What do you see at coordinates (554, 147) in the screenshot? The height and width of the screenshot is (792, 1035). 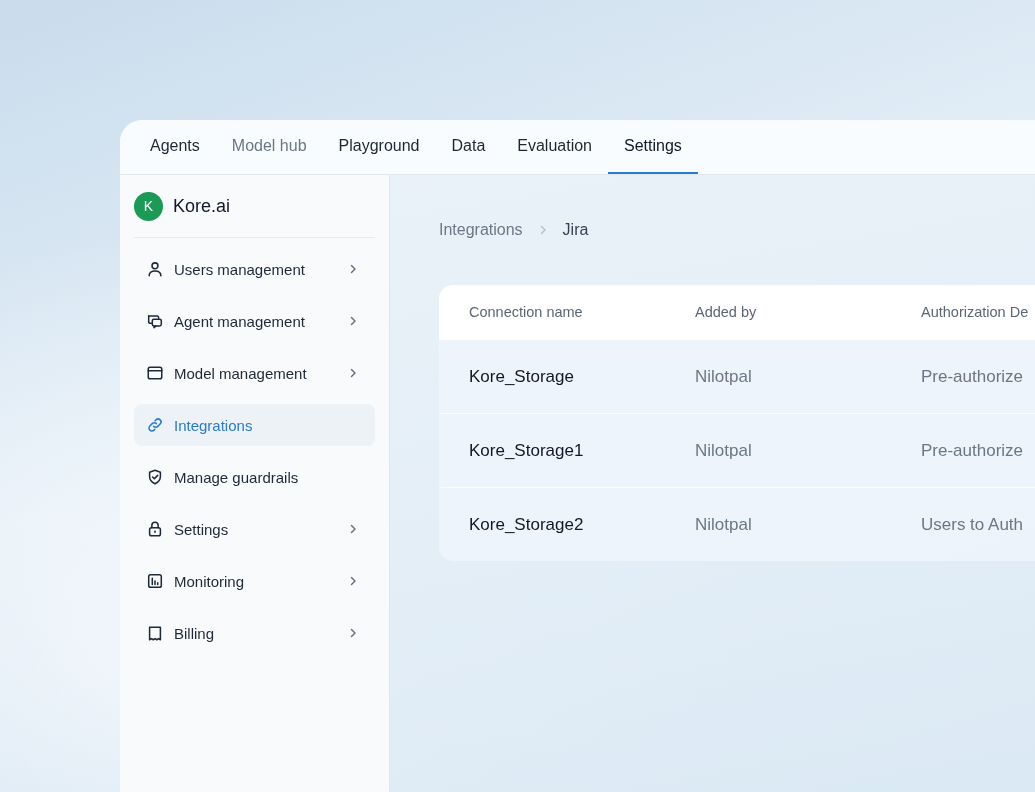 I see `nav-tab: Evaluation` at bounding box center [554, 147].